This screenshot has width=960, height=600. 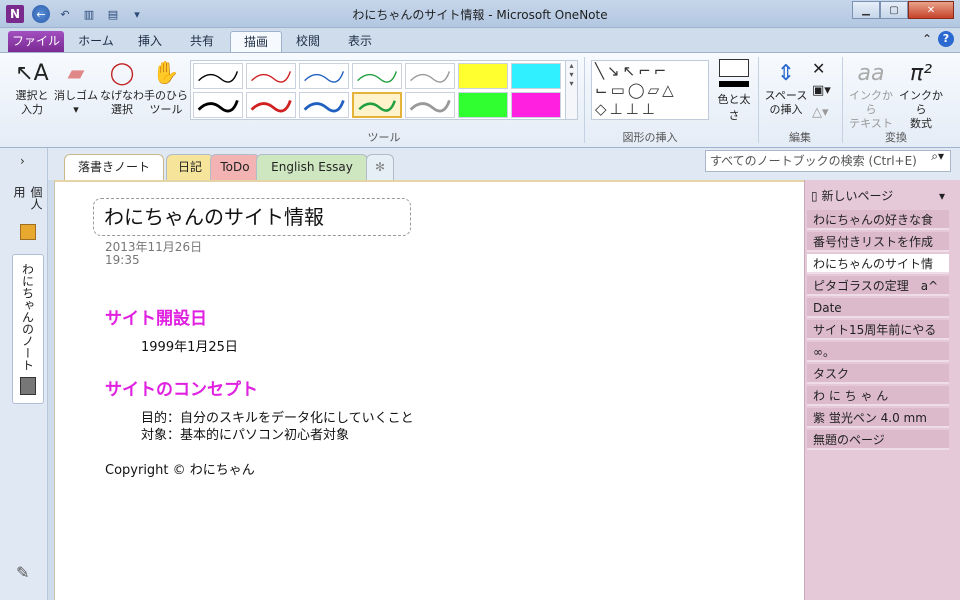 What do you see at coordinates (601, 90) in the screenshot?
I see `axes-icon: ⌙` at bounding box center [601, 90].